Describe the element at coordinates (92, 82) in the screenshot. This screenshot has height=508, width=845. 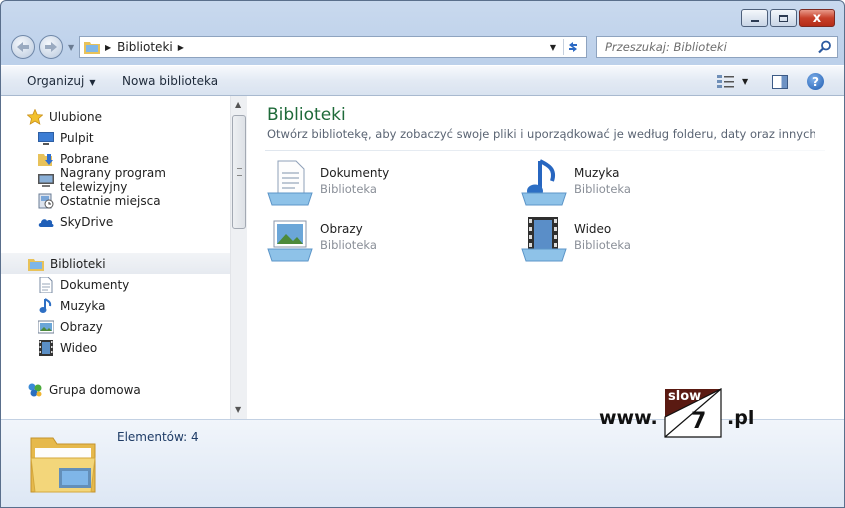
I see `chevron-down-icon: ▼` at that location.